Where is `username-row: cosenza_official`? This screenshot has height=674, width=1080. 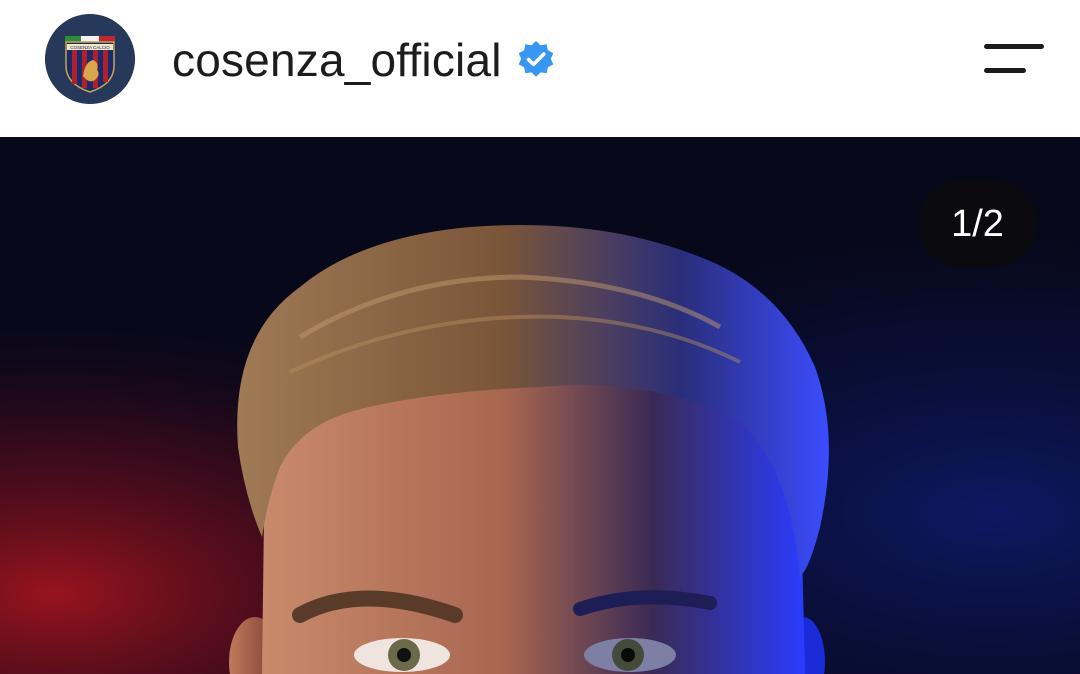 username-row: cosenza_official is located at coordinates (364, 60).